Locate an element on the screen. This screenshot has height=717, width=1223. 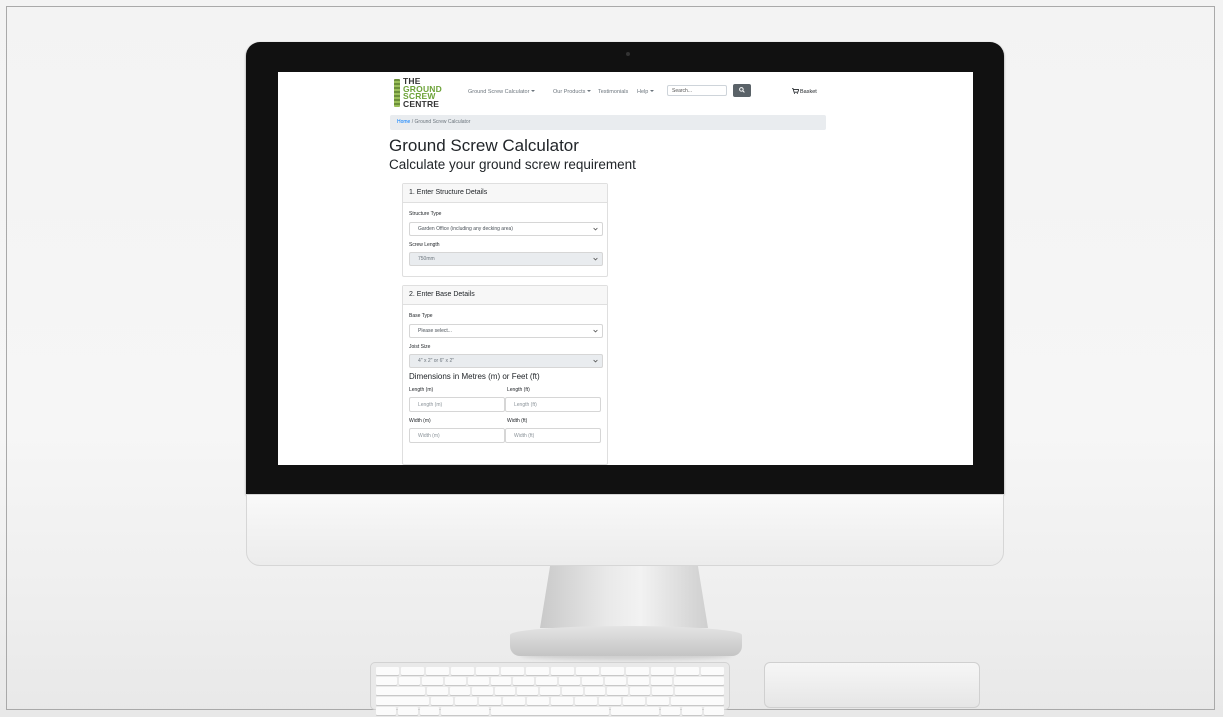
search-icon is located at coordinates (742, 90).